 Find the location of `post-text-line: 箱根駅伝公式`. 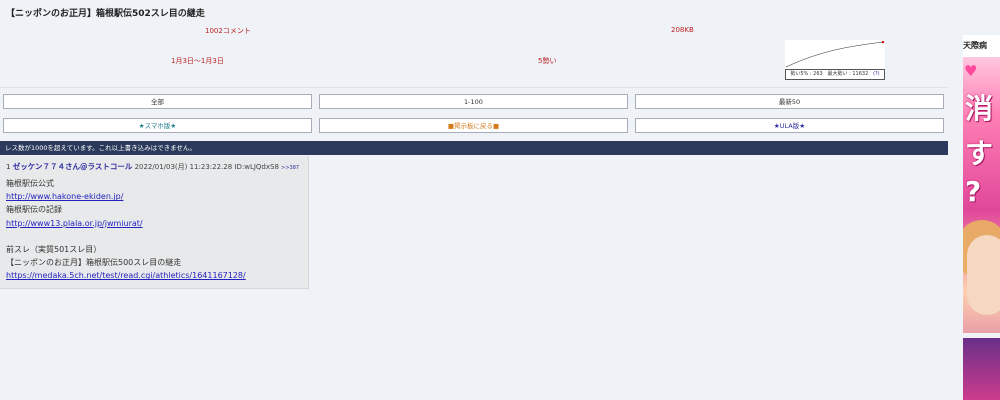

post-text-line: 箱根駅伝公式 is located at coordinates (30, 183).